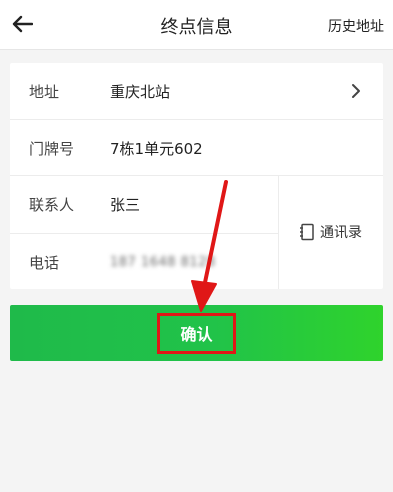 This screenshot has width=393, height=492. I want to click on phone-row: 电话 187 1648 8128, so click(144, 262).